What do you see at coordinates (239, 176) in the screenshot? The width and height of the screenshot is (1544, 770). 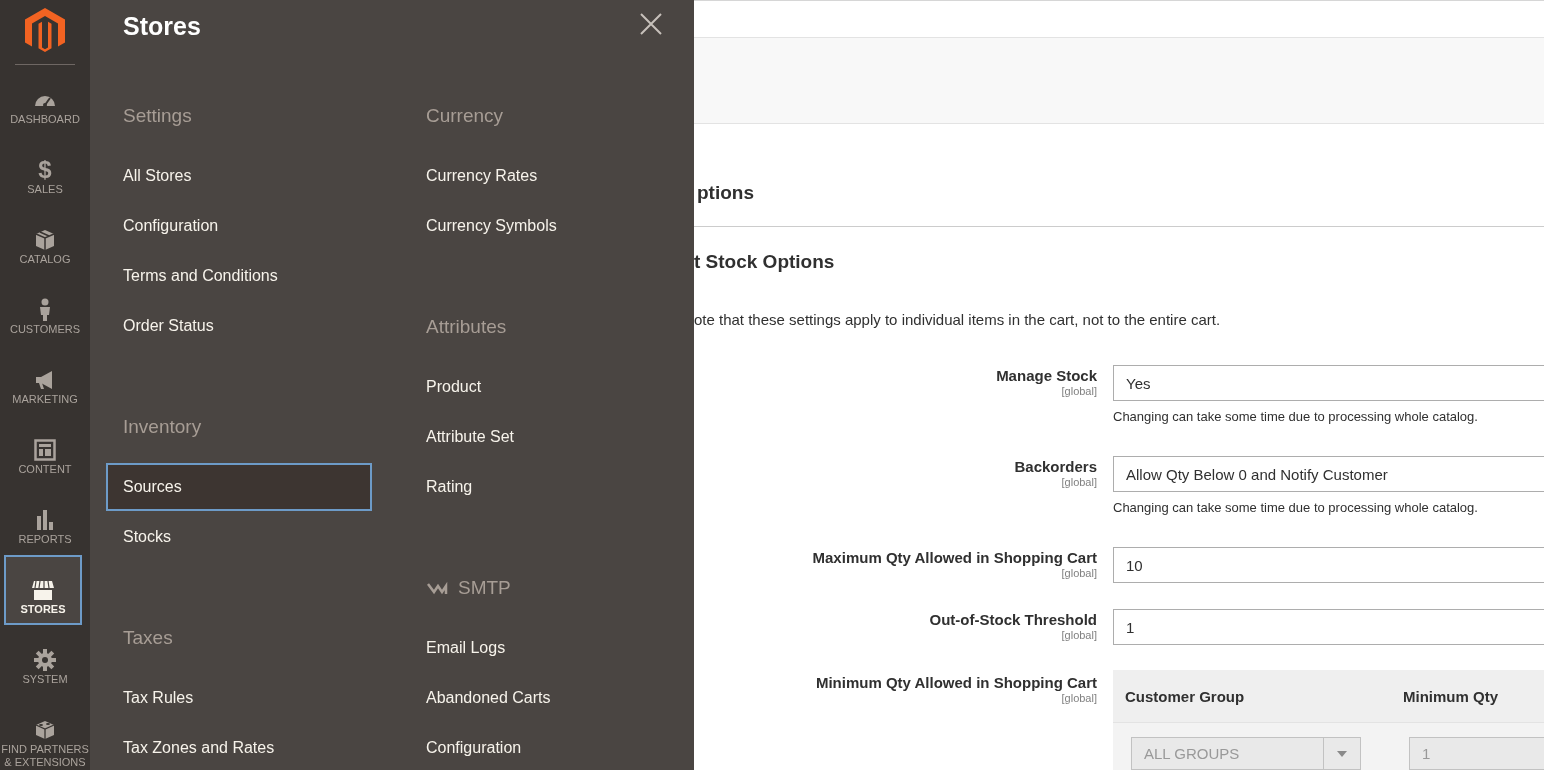 I see `menu-link: All Stores` at bounding box center [239, 176].